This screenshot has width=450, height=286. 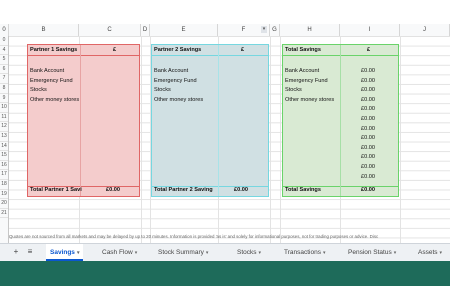 What do you see at coordinates (44, 30) in the screenshot?
I see `column-header: B` at bounding box center [44, 30].